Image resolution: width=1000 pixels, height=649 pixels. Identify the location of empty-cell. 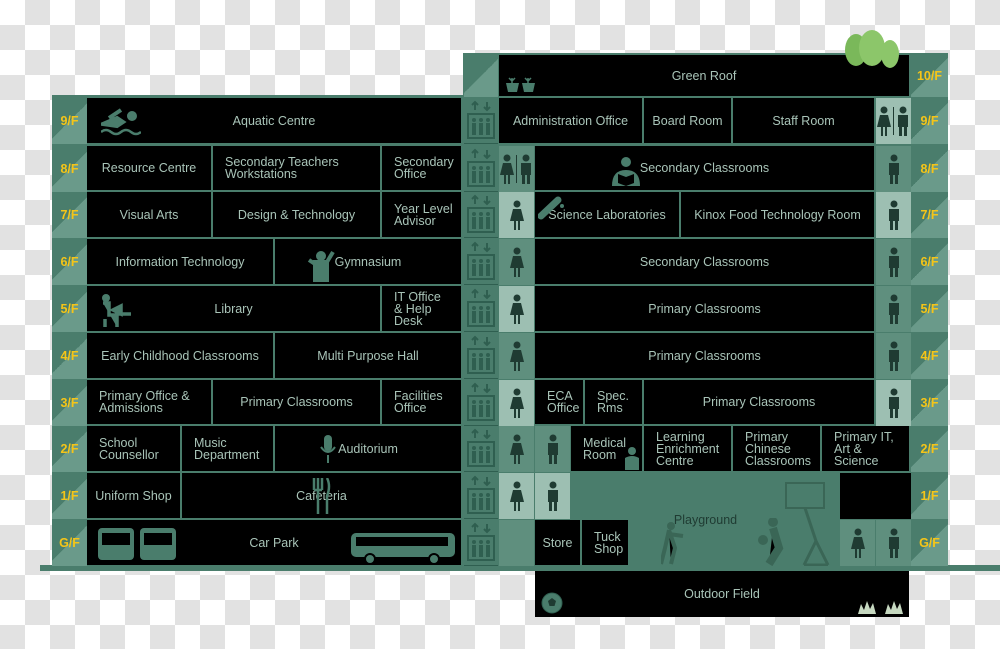
(516, 543).